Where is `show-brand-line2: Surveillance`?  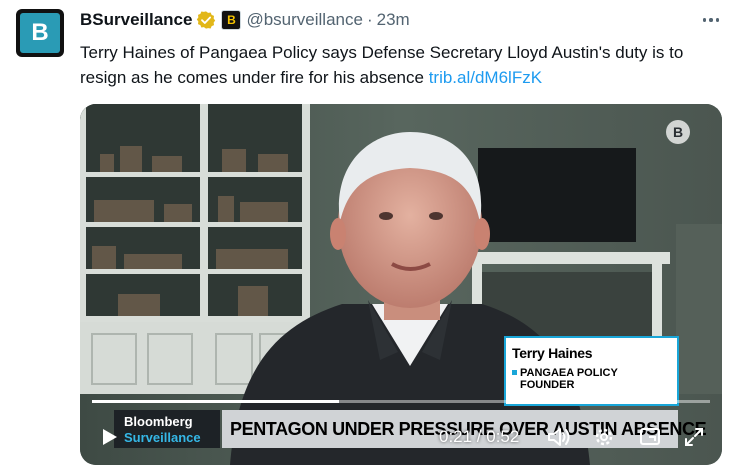
show-brand-line2: Surveillance is located at coordinates (162, 437).